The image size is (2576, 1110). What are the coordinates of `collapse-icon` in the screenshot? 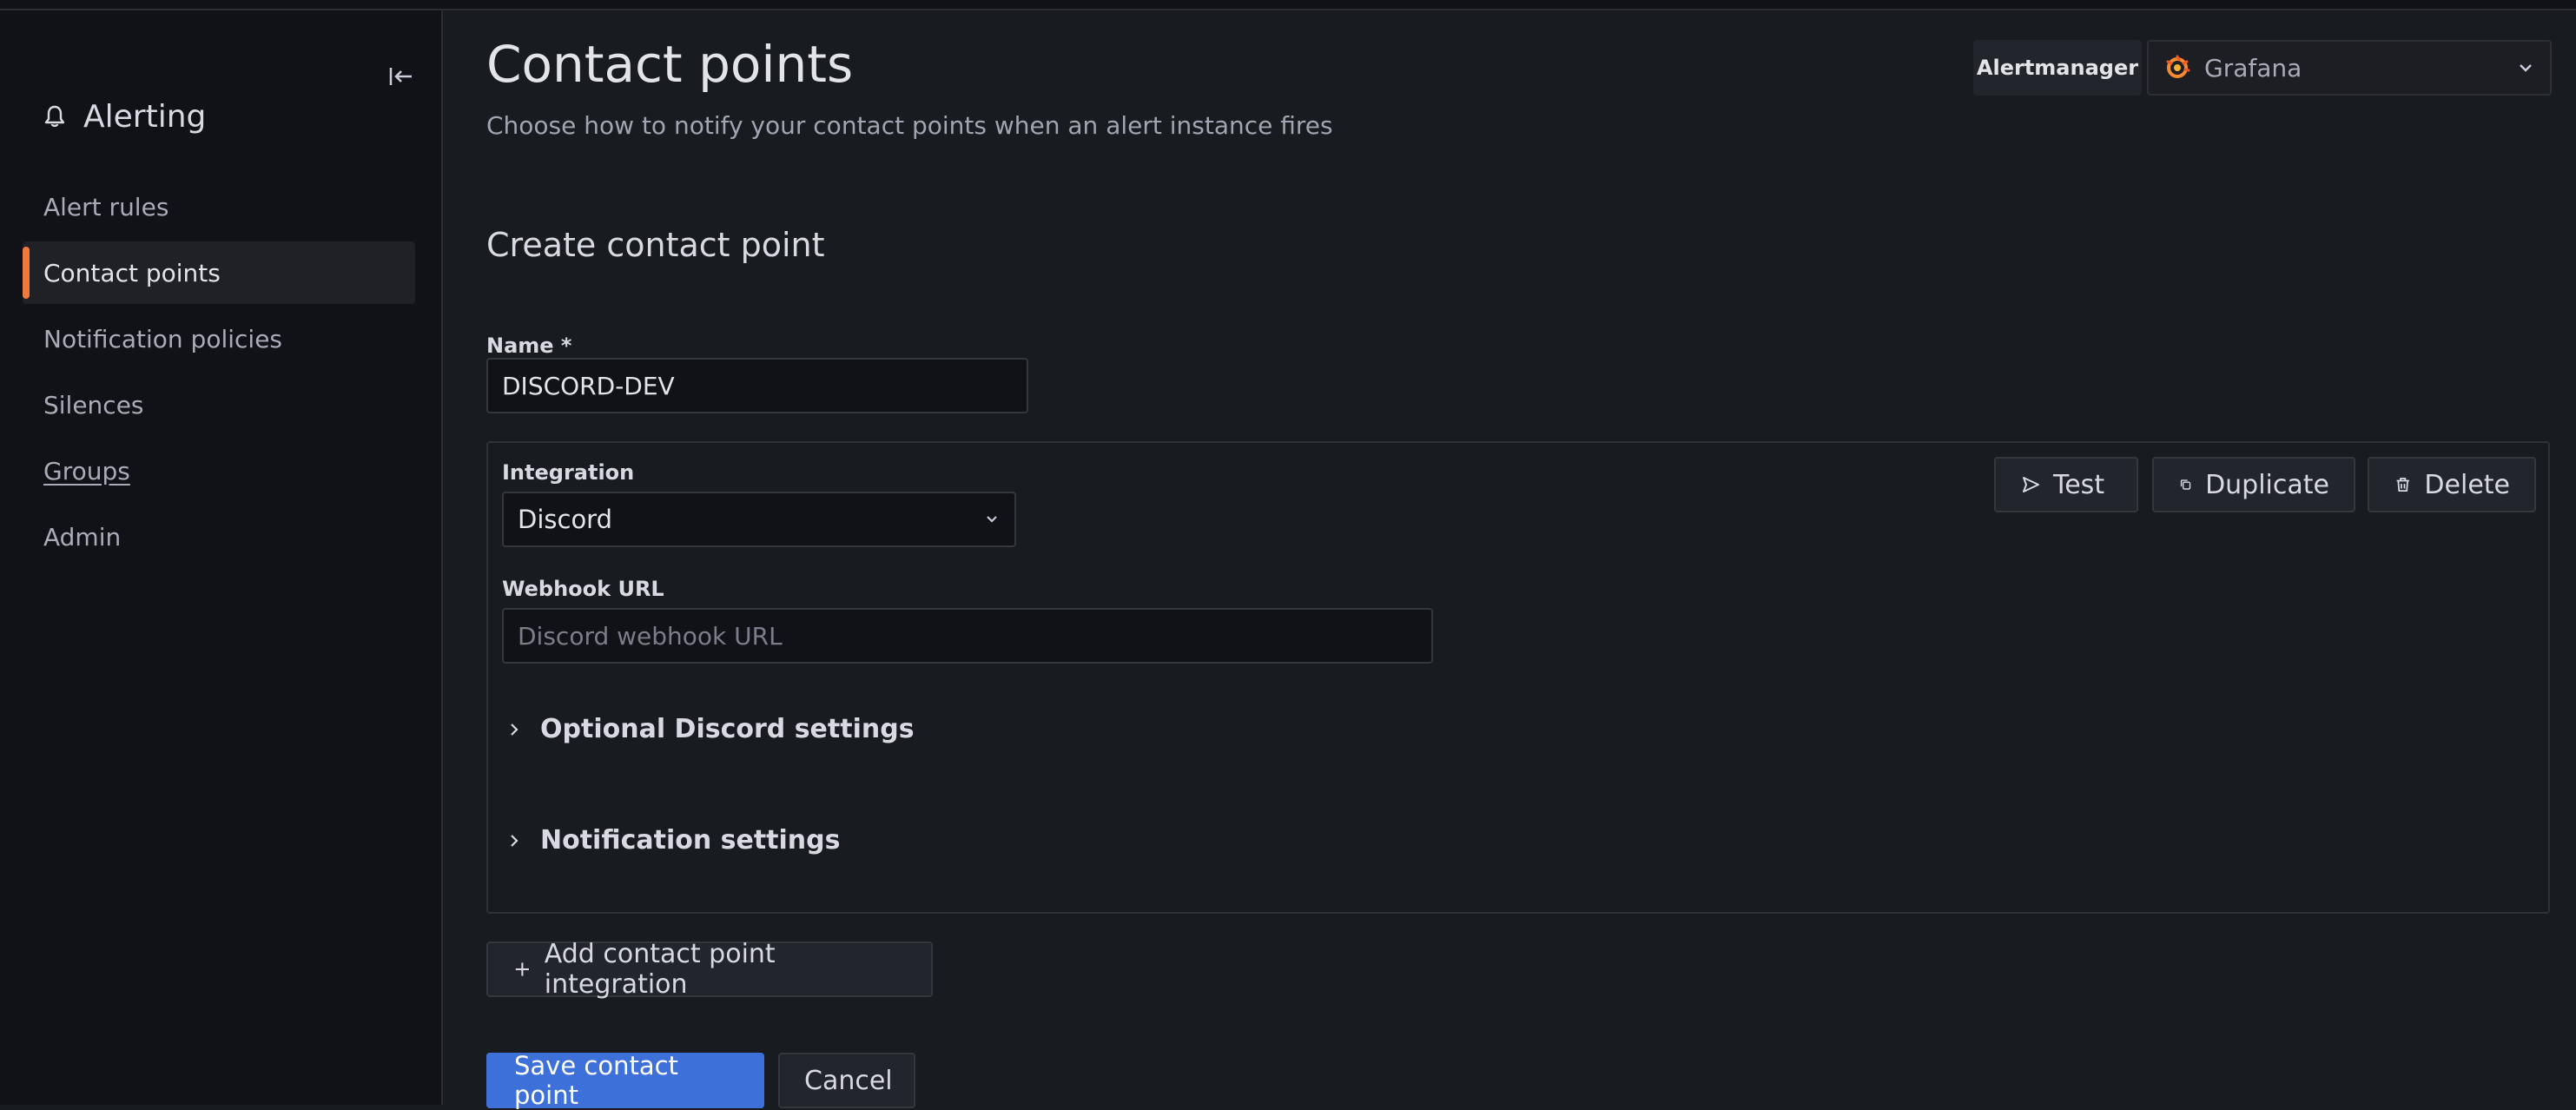 It's located at (400, 76).